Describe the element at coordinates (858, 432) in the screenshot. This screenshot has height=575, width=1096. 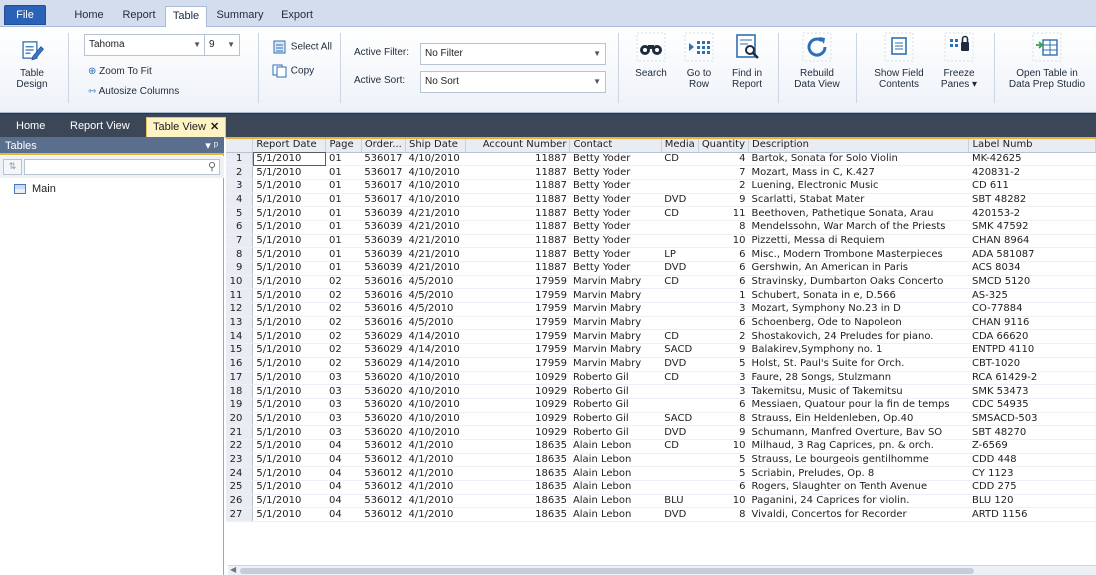
I see `table-cell: Schumann, Manfred Overture, Bav SO` at that location.